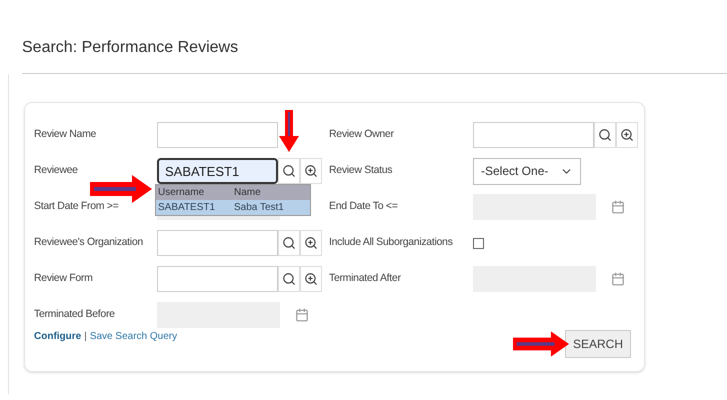 This screenshot has height=400, width=727. What do you see at coordinates (63, 278) in the screenshot?
I see `field-label: Review Form` at bounding box center [63, 278].